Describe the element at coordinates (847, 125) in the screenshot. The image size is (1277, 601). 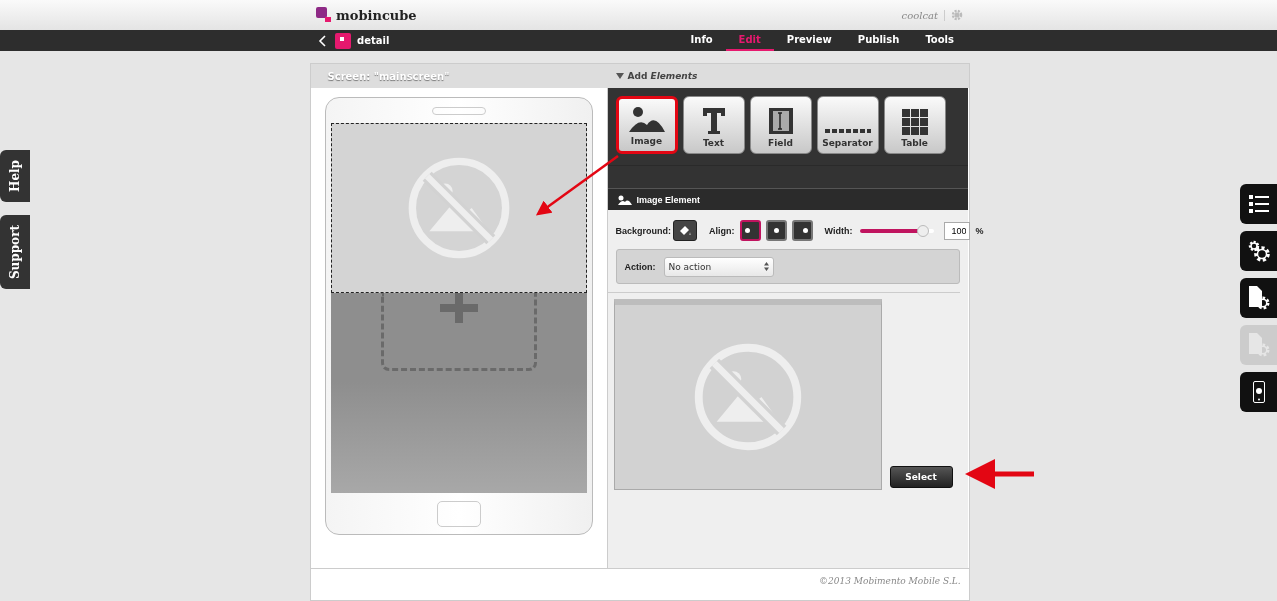
I see `element-button: Separator` at that location.